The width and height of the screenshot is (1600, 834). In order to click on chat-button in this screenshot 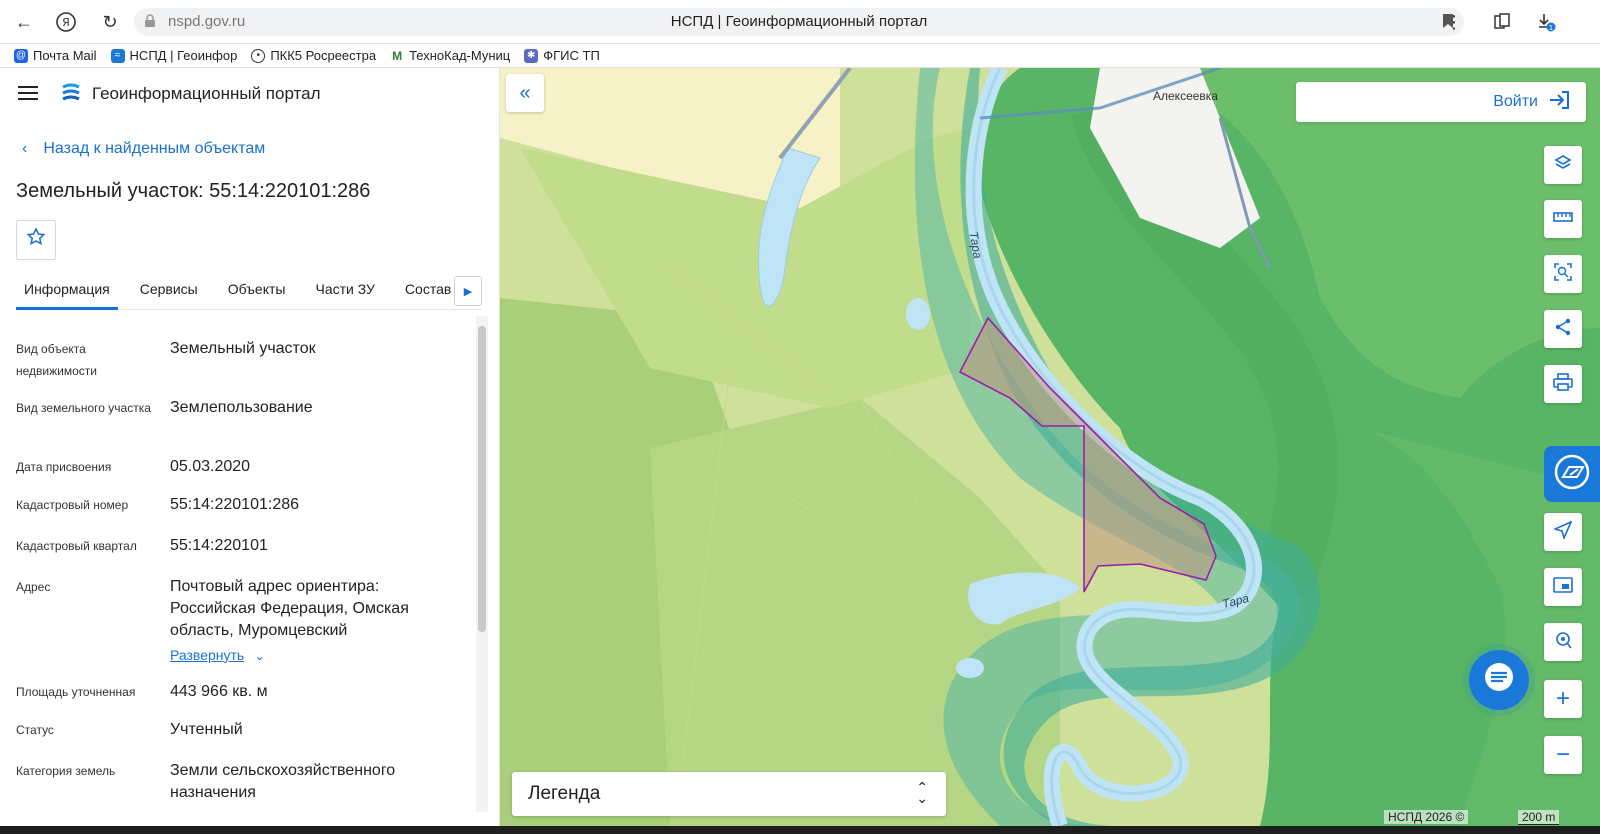, I will do `click(1499, 680)`.